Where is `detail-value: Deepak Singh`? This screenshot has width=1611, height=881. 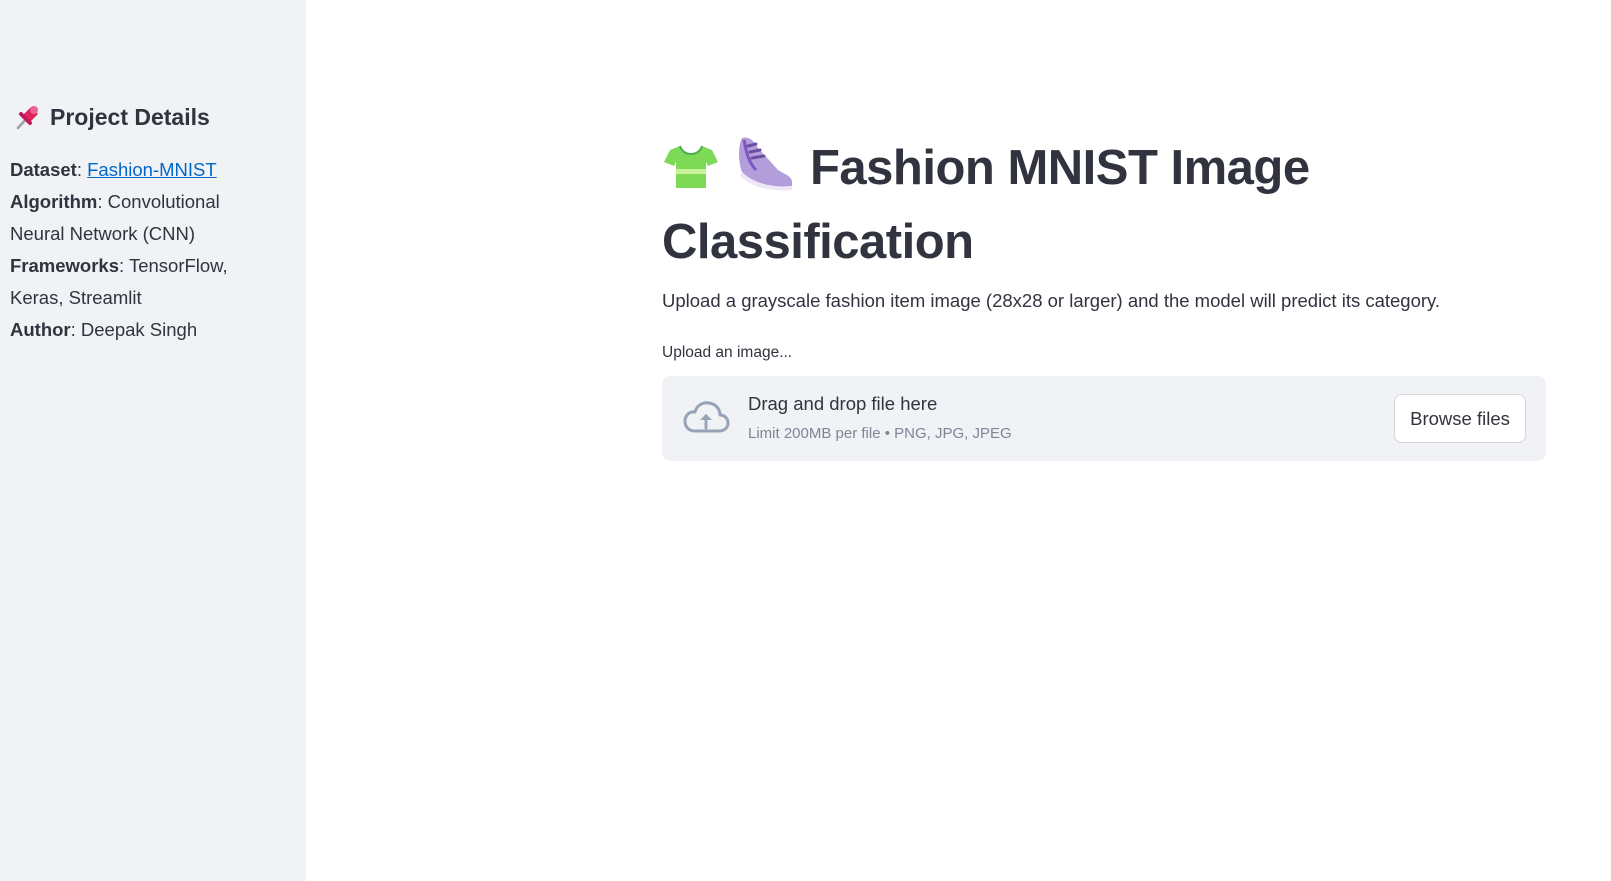
detail-value: Deepak Singh is located at coordinates (139, 329).